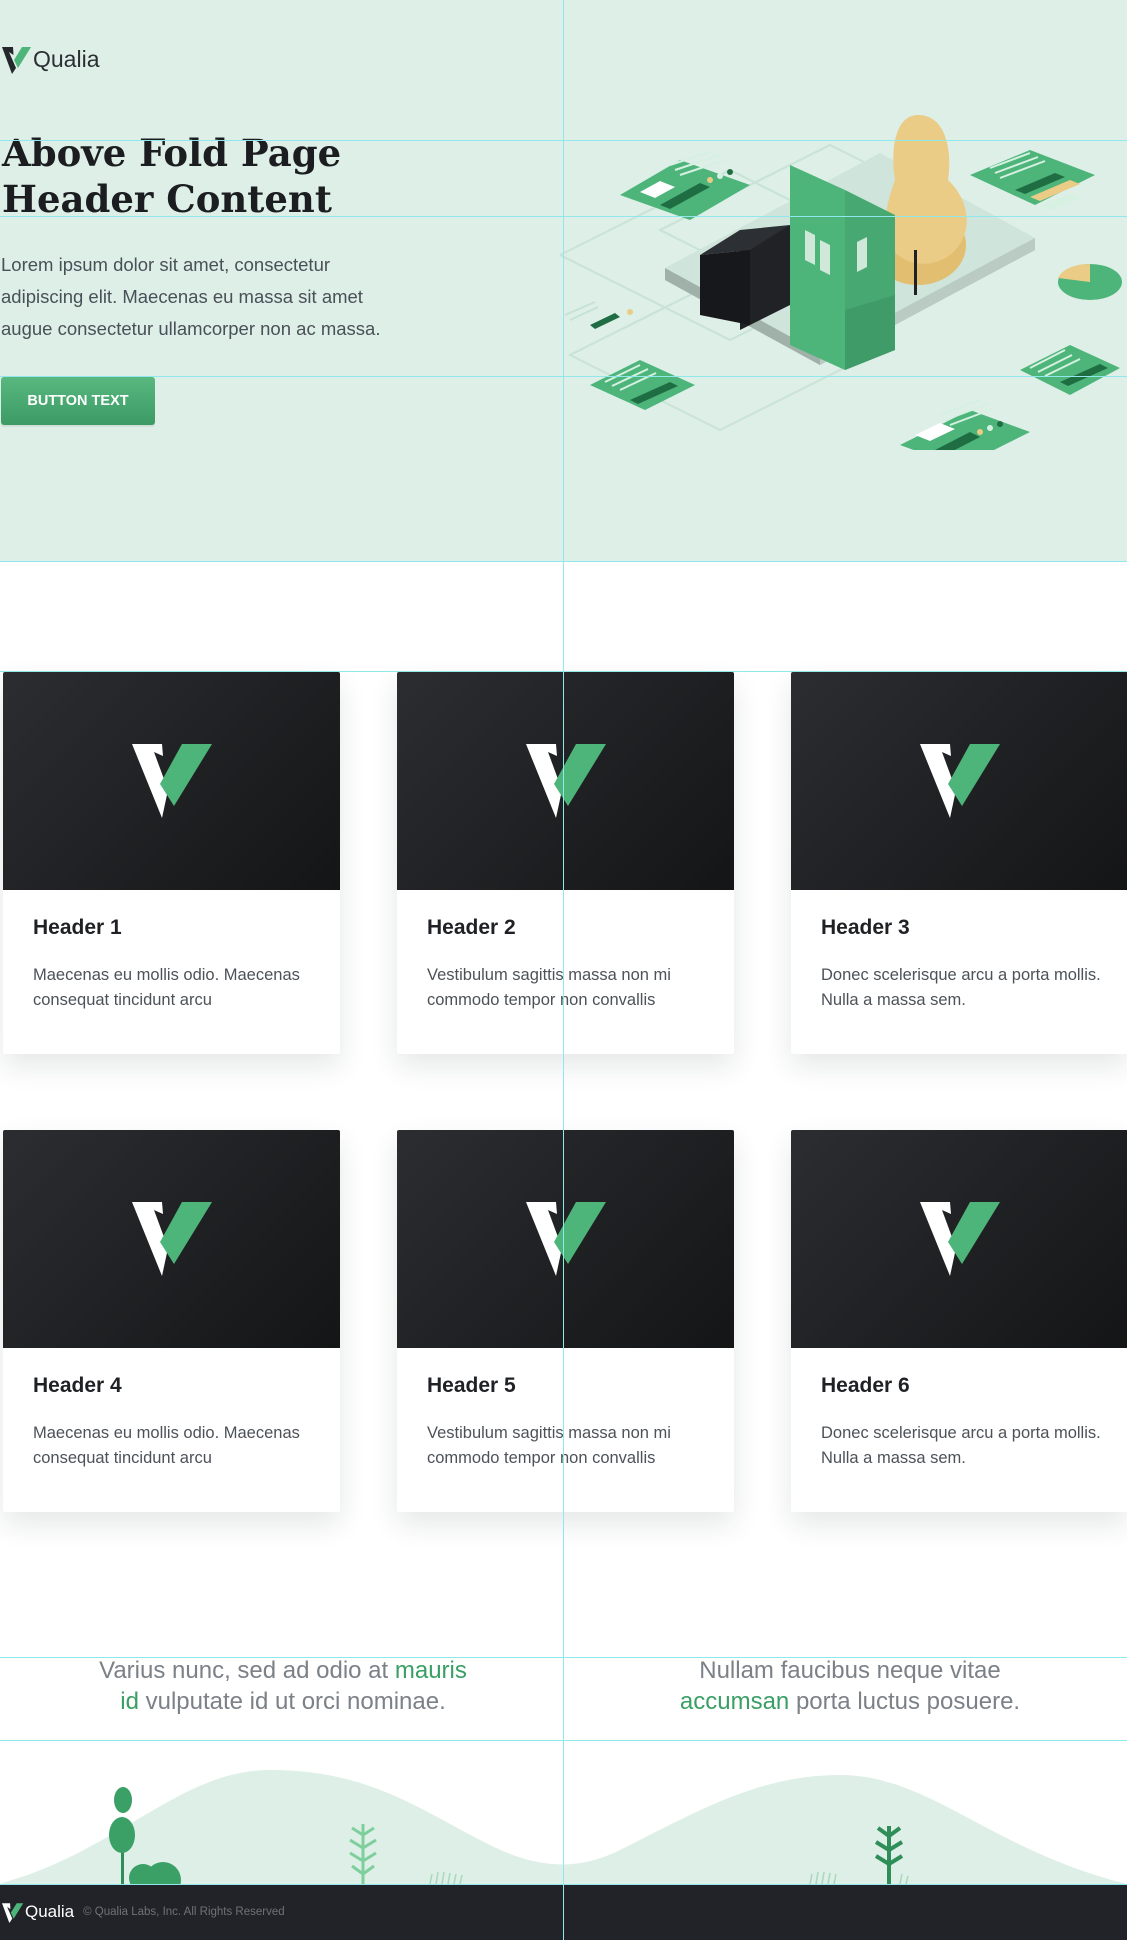 Image resolution: width=1127 pixels, height=1940 pixels. Describe the element at coordinates (865, 1385) in the screenshot. I see `card-6-title: Header 6` at that location.